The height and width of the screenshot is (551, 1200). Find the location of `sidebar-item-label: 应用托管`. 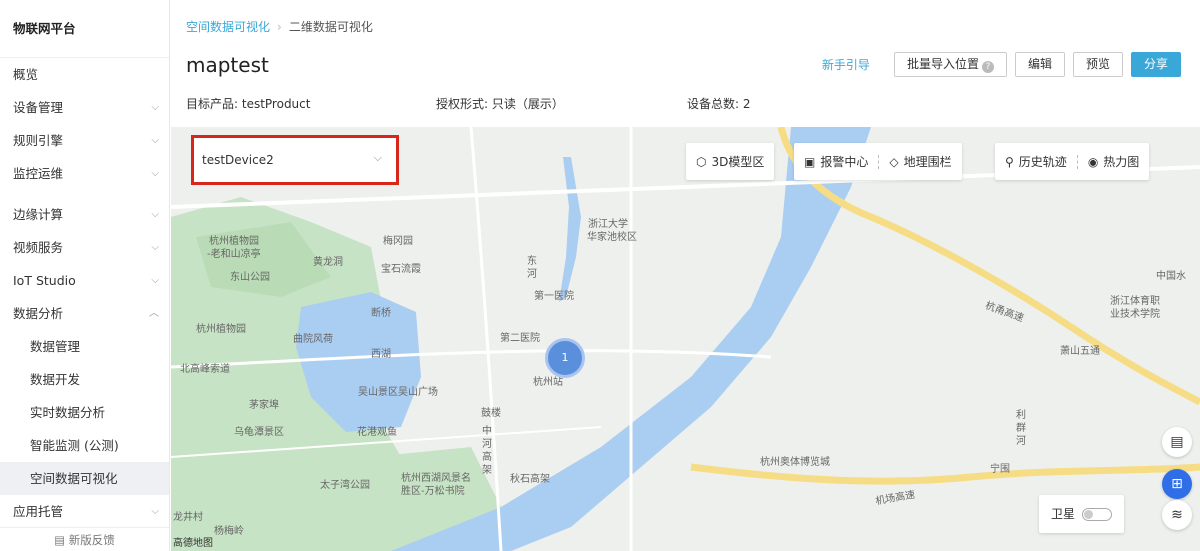

sidebar-item-label: 应用托管 is located at coordinates (38, 511).